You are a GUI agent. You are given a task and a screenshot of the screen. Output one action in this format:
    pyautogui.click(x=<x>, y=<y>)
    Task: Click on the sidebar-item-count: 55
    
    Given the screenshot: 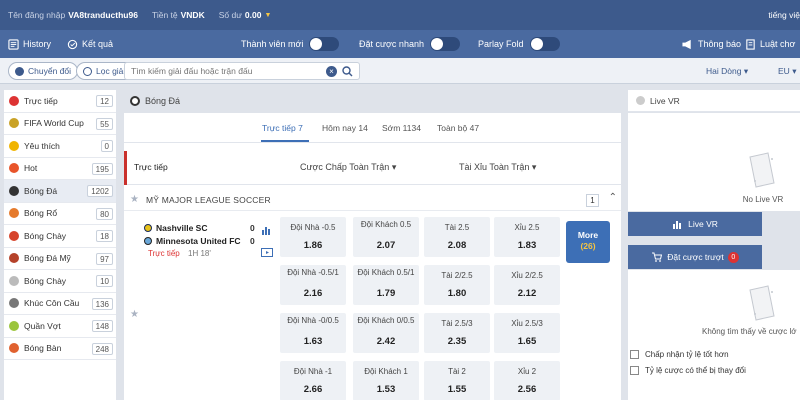 What is the action you would take?
    pyautogui.click(x=104, y=123)
    